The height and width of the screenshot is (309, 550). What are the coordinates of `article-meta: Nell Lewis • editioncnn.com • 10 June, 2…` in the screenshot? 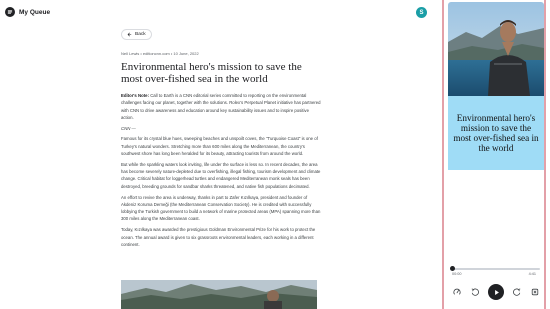 It's located at (160, 53).